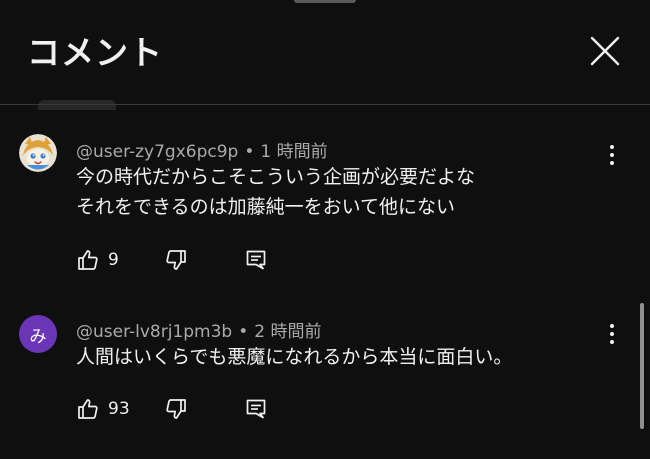 The image size is (650, 459). What do you see at coordinates (113, 260) in the screenshot?
I see `like-count: 9` at bounding box center [113, 260].